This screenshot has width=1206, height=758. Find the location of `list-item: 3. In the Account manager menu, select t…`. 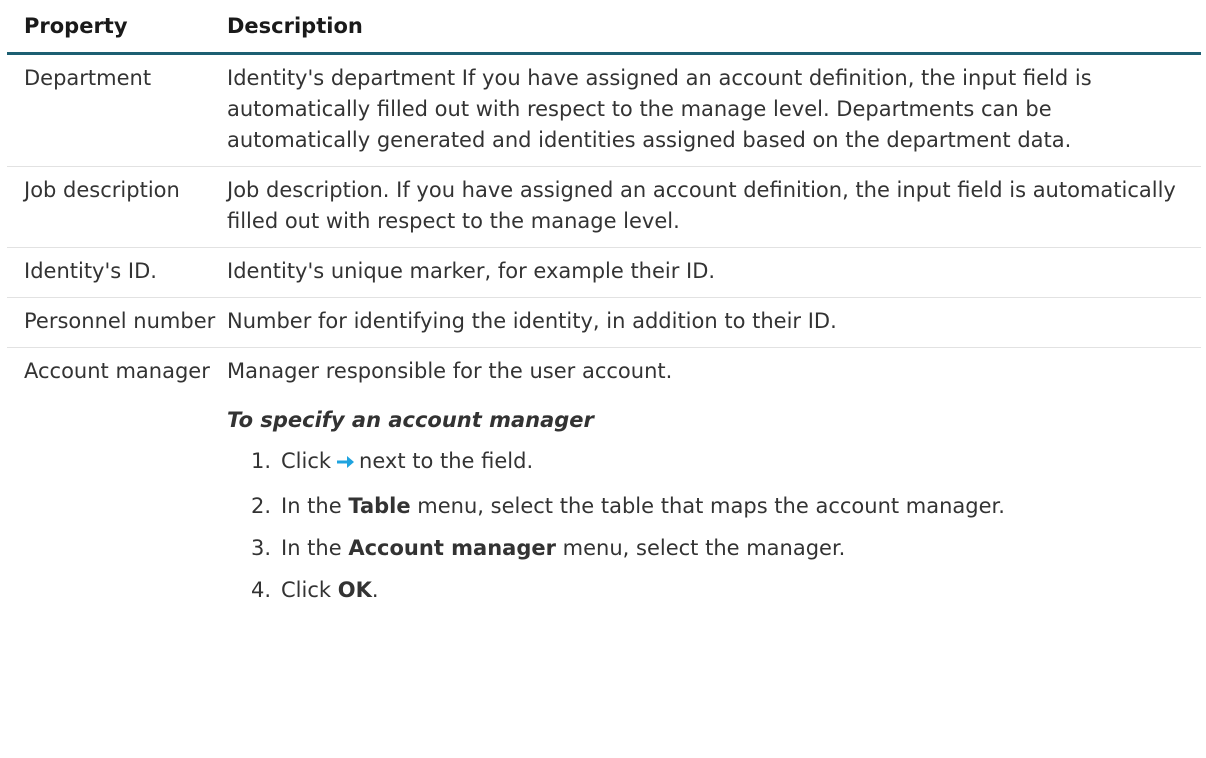

list-item: 3. In the Account manager menu, select t… is located at coordinates (710, 548).